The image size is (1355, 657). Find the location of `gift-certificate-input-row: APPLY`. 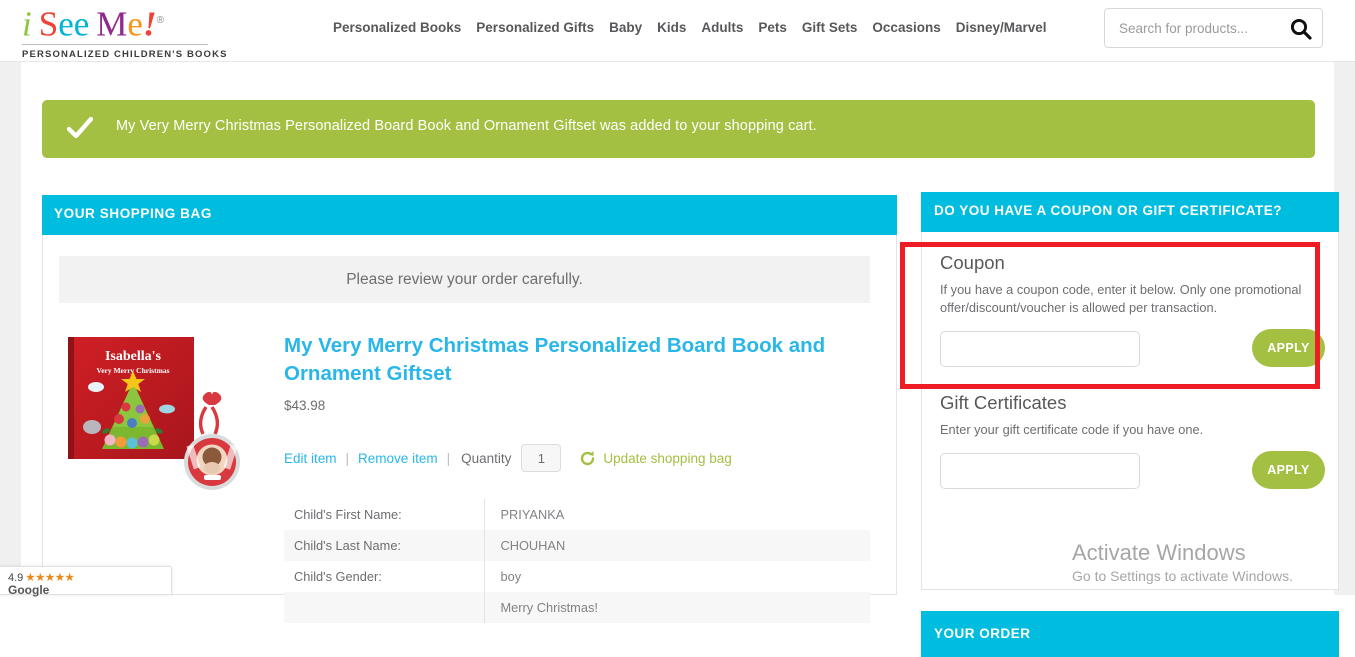

gift-certificate-input-row: APPLY is located at coordinates (1132, 470).